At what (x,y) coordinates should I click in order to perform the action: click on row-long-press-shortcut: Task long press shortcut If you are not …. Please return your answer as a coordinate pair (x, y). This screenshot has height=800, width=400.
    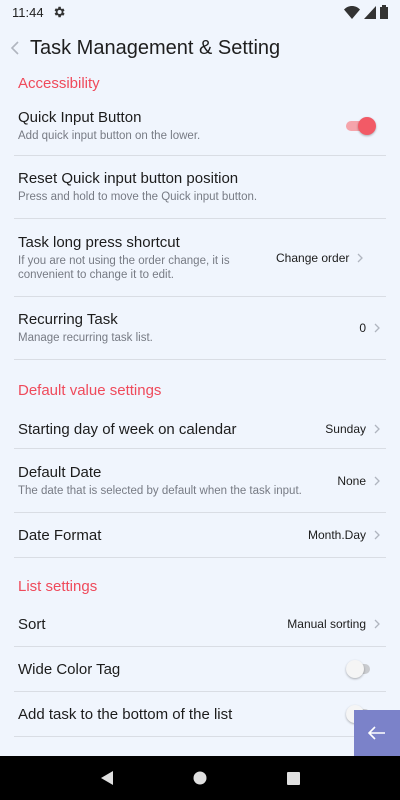
    Looking at the image, I should click on (200, 258).